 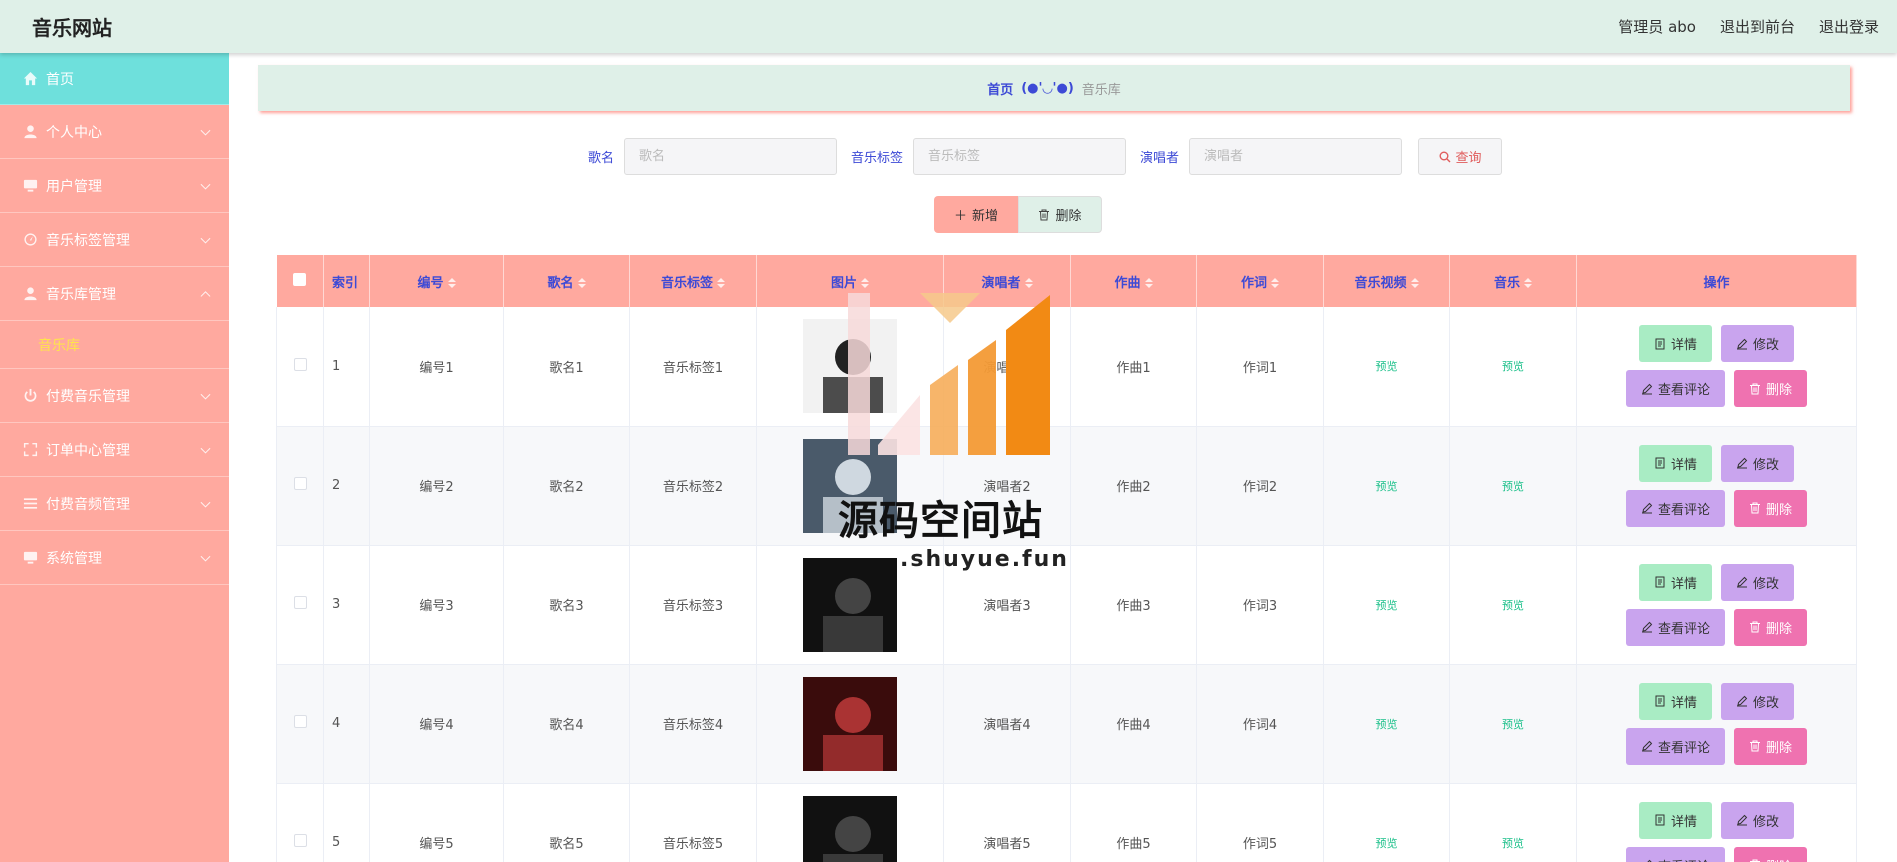 I want to click on song-name-label: 歌名, so click(x=600, y=158).